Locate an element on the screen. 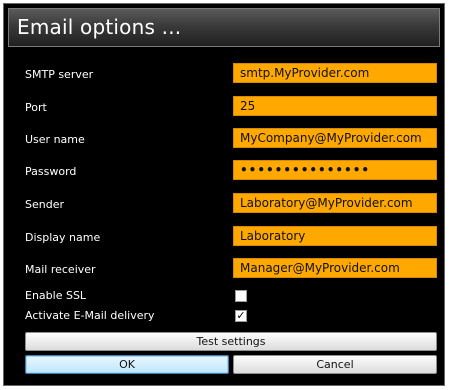 The width and height of the screenshot is (451, 390). user-name-label: User name is located at coordinates (55, 139).